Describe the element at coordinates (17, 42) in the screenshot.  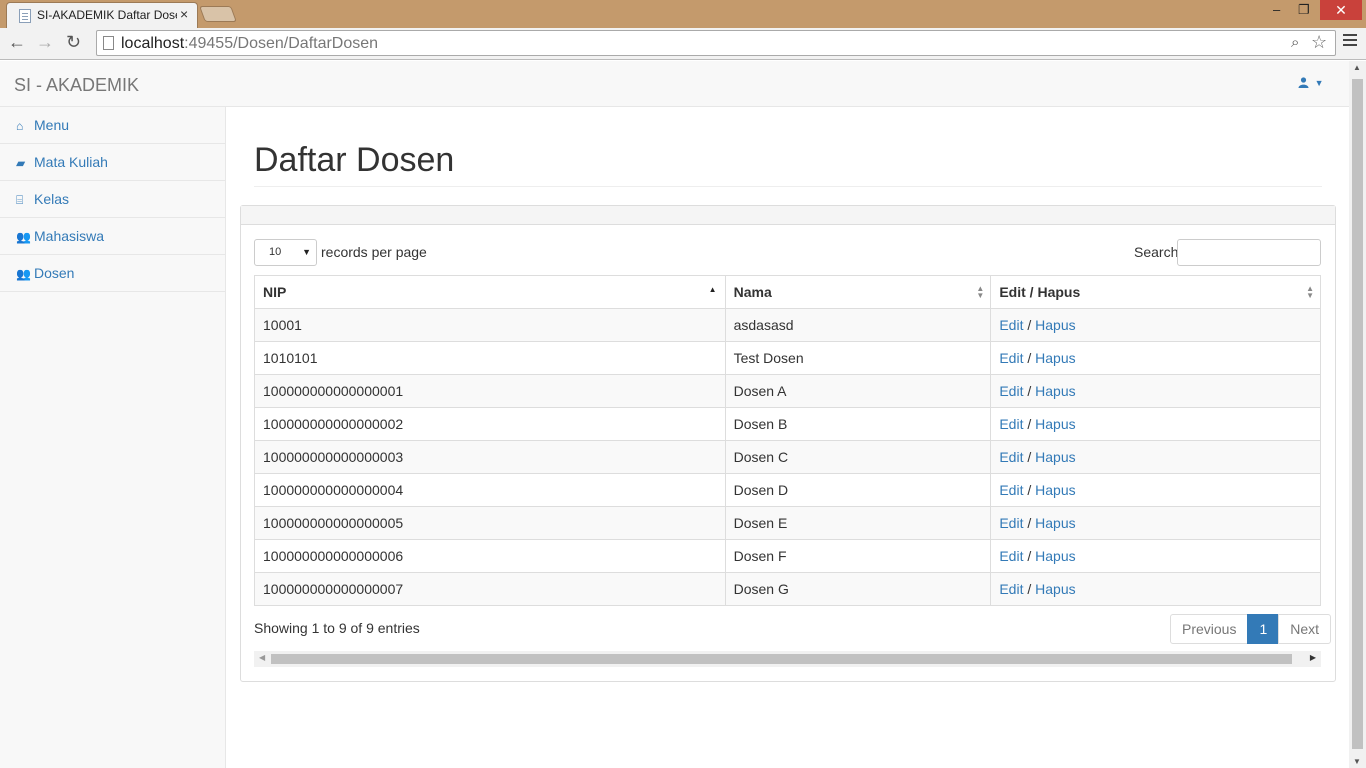
I see `back-arrow-icon: ←` at that location.